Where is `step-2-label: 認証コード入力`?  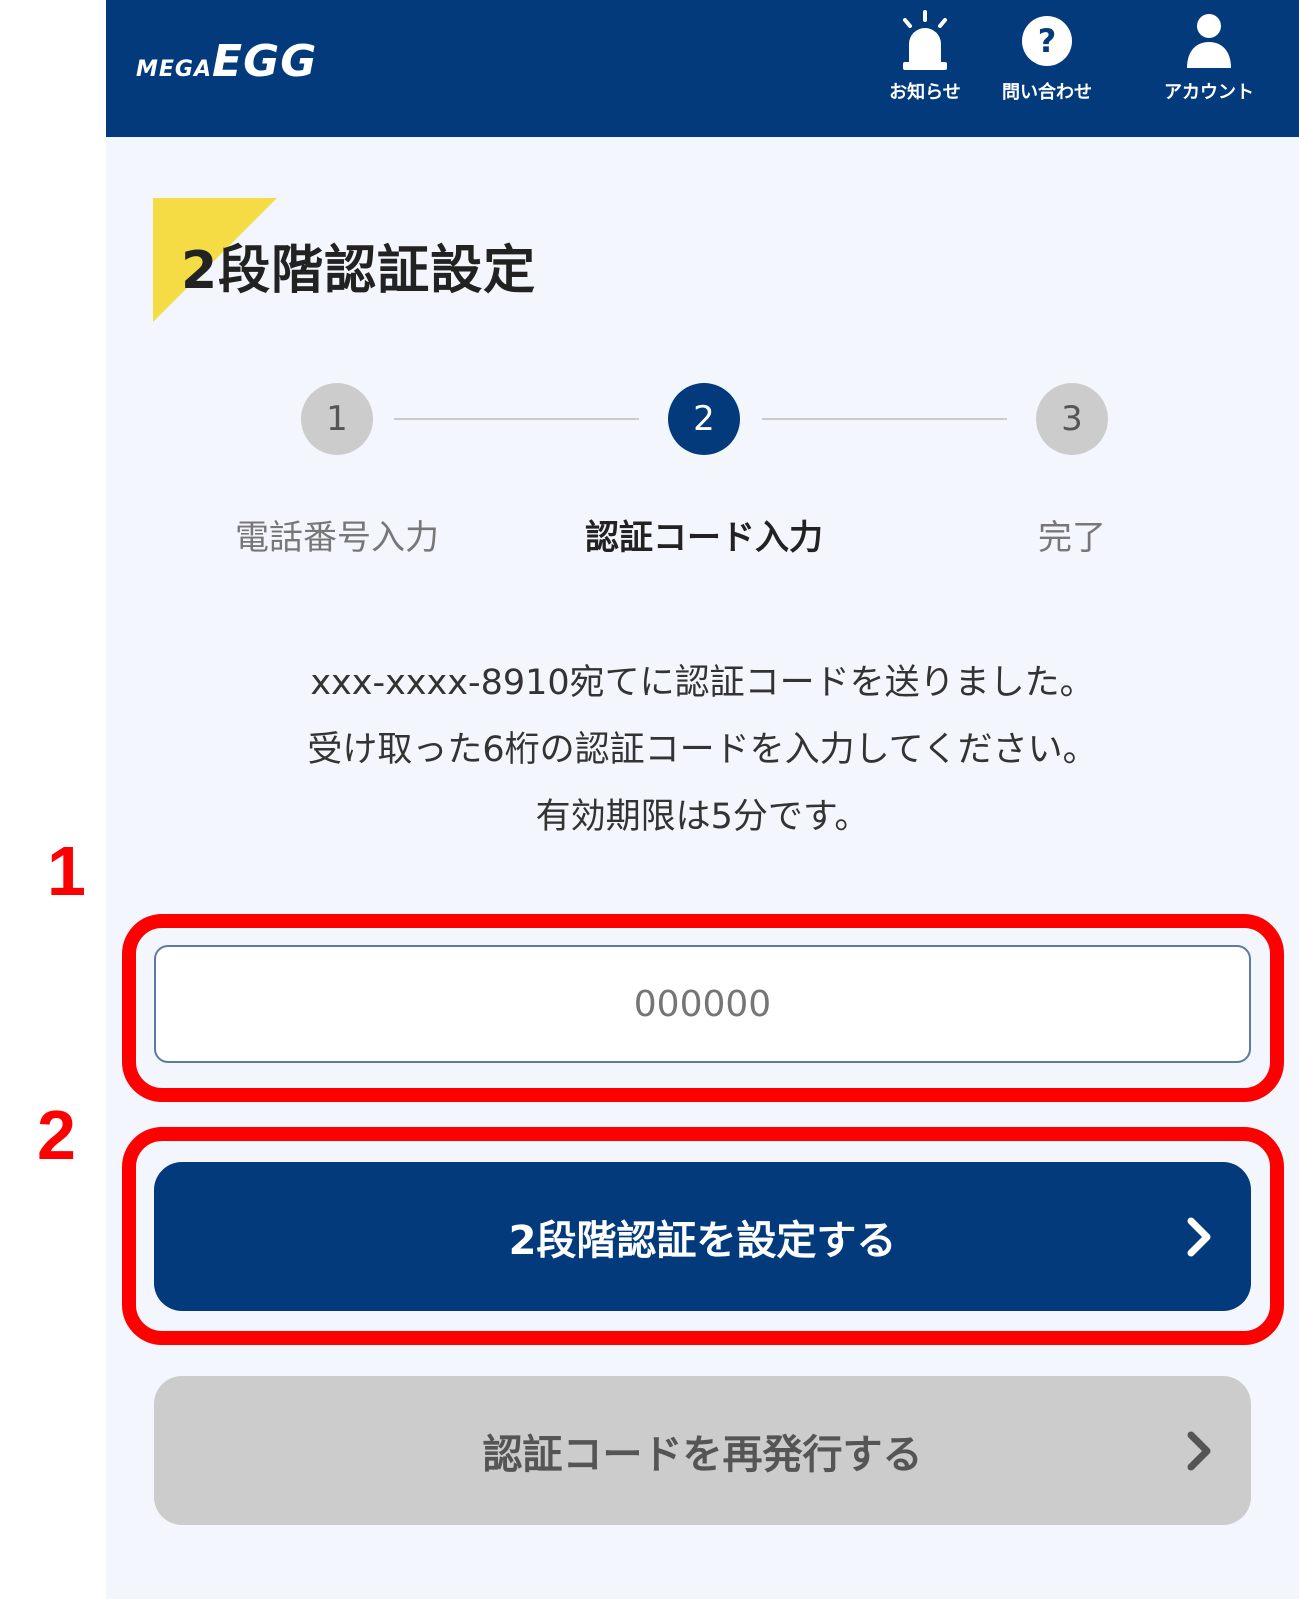
step-2-label: 認証コード入力 is located at coordinates (704, 538).